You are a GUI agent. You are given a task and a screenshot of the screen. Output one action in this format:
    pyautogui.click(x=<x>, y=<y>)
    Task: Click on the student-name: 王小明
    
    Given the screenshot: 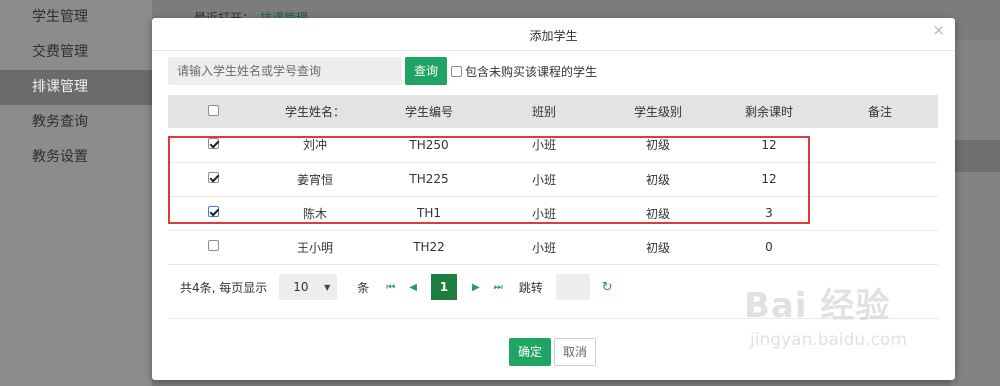 What is the action you would take?
    pyautogui.click(x=315, y=247)
    